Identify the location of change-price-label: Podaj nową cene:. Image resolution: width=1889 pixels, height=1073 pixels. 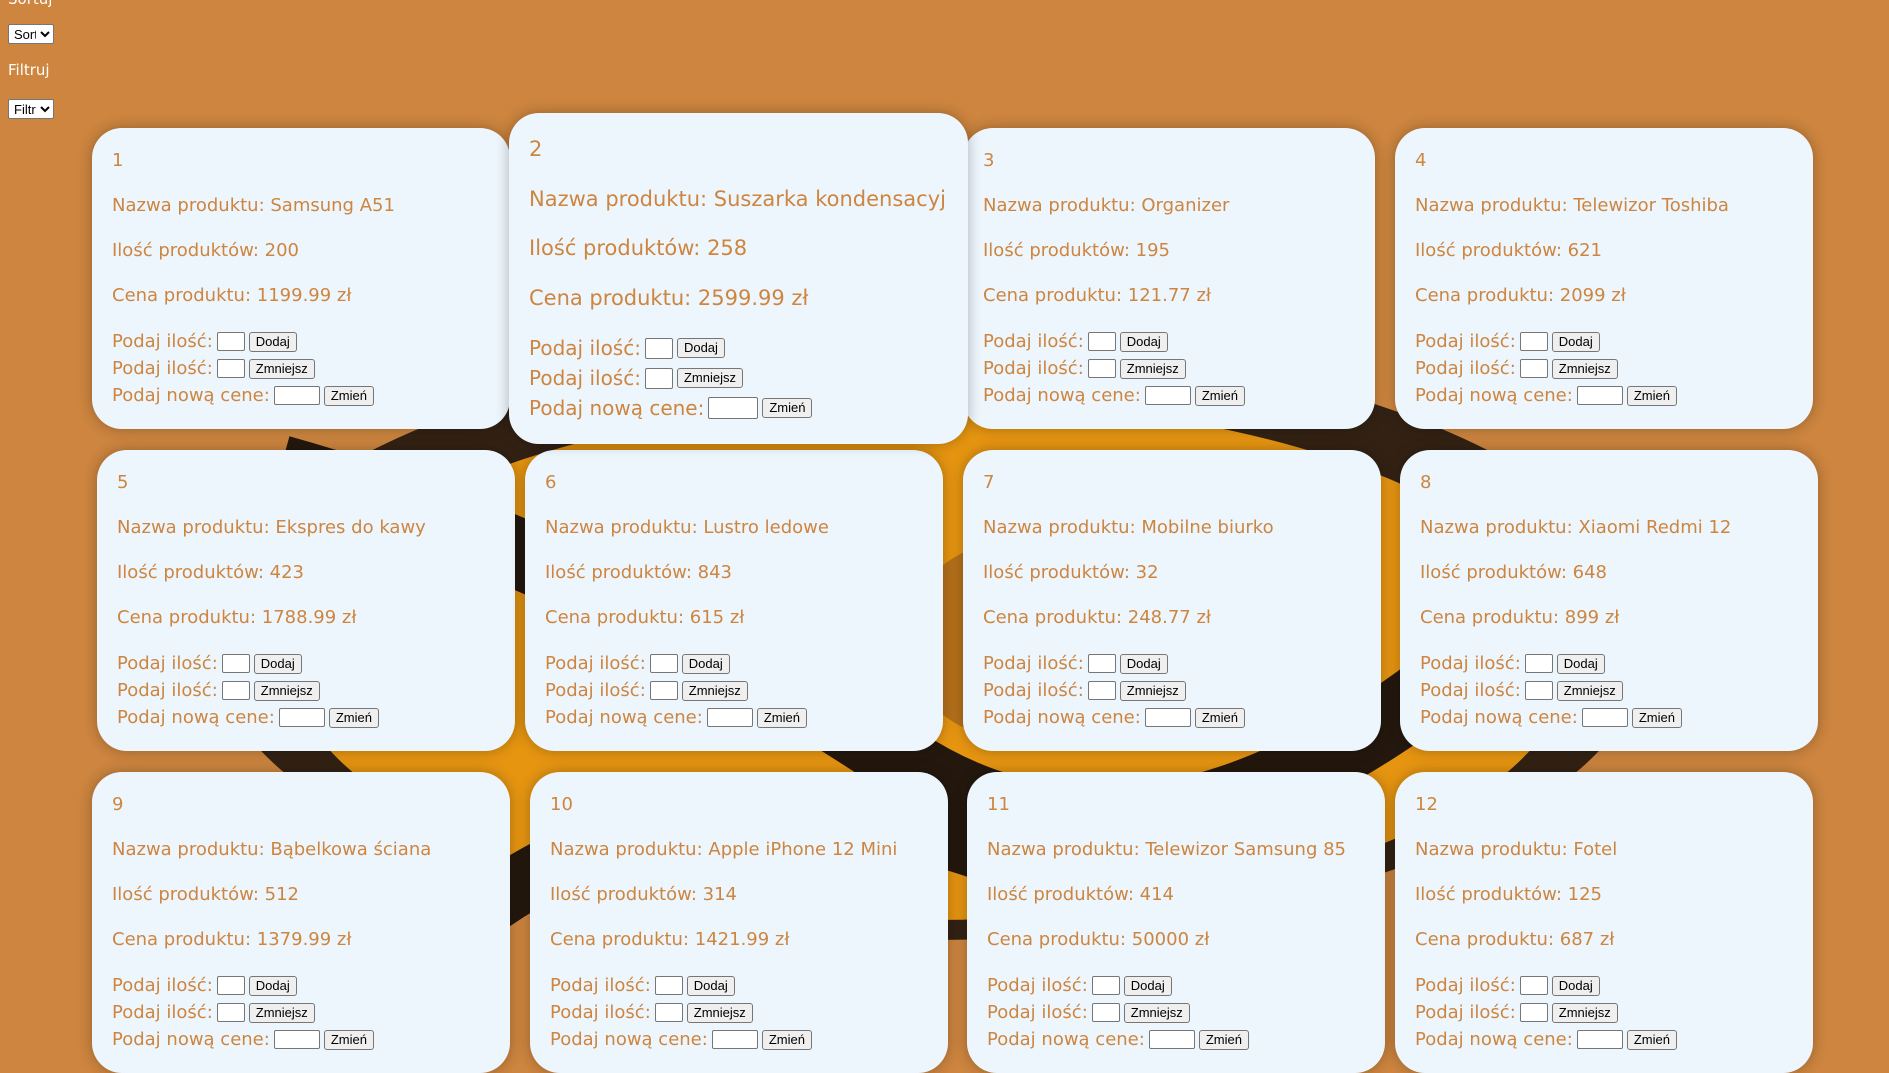
(1494, 395).